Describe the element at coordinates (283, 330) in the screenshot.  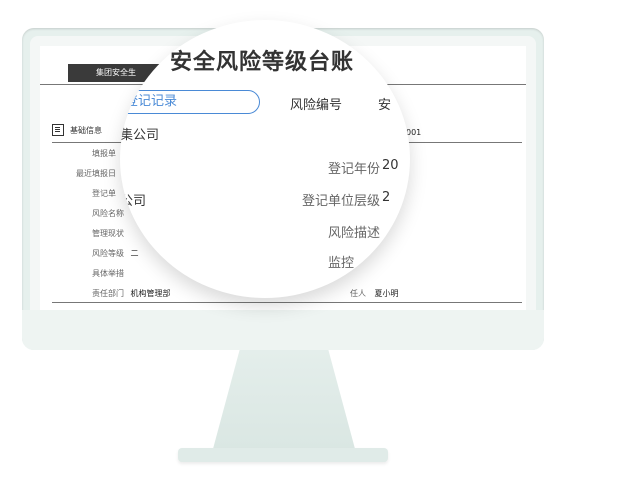
I see `monitor-chin` at that location.